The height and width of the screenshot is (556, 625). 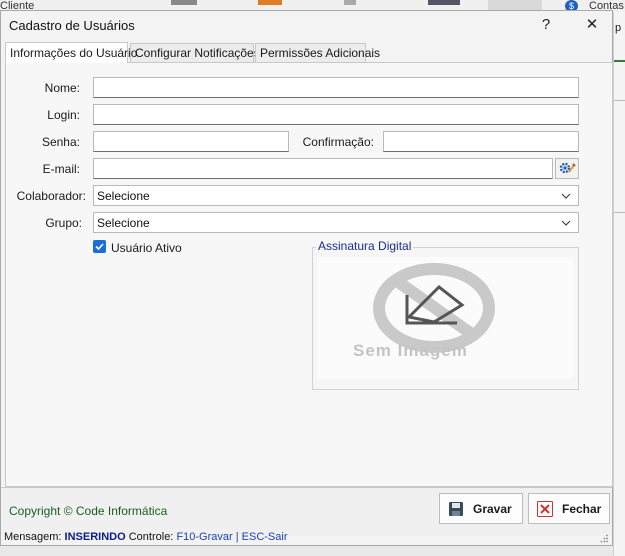 I want to click on mensagem-label: Mensagem:, so click(x=33, y=537).